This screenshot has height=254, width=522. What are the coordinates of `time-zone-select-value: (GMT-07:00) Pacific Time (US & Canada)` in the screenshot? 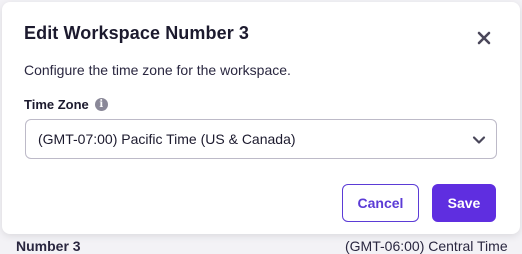 It's located at (167, 139).